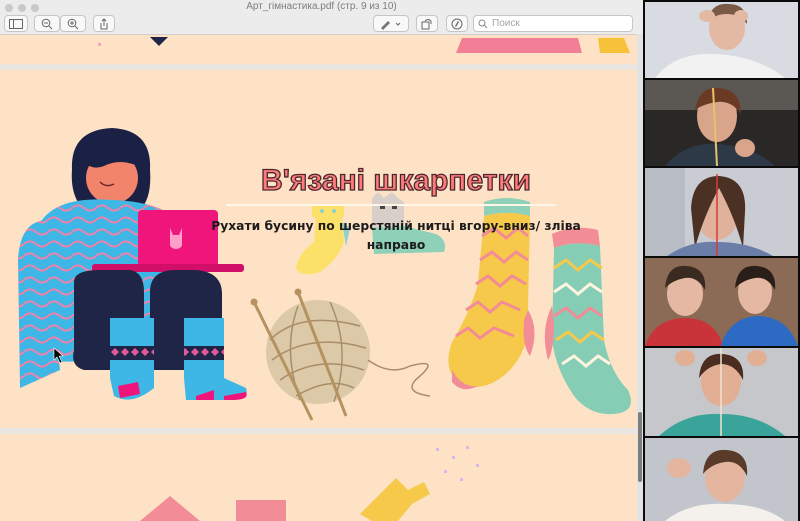 This screenshot has width=800, height=521. I want to click on scrollbar-thumb, so click(640, 447).